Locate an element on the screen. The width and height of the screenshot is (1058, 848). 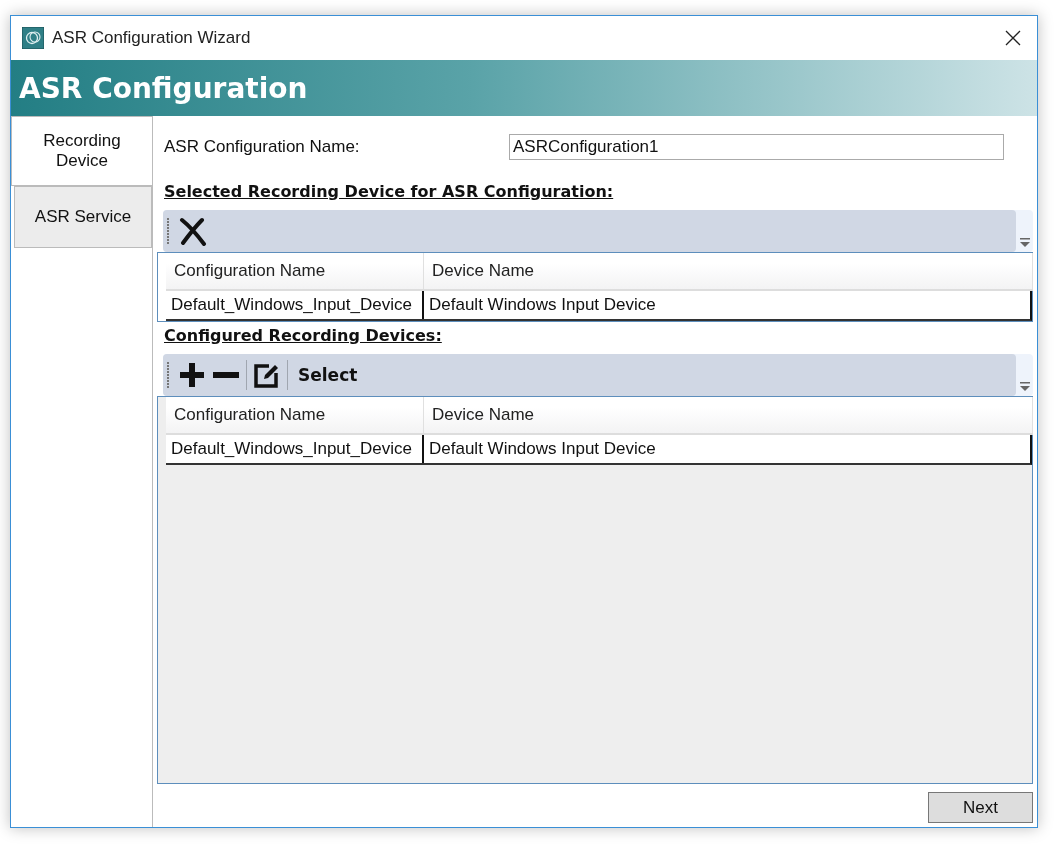
section-title: Configured Recording Devices: is located at coordinates (303, 335).